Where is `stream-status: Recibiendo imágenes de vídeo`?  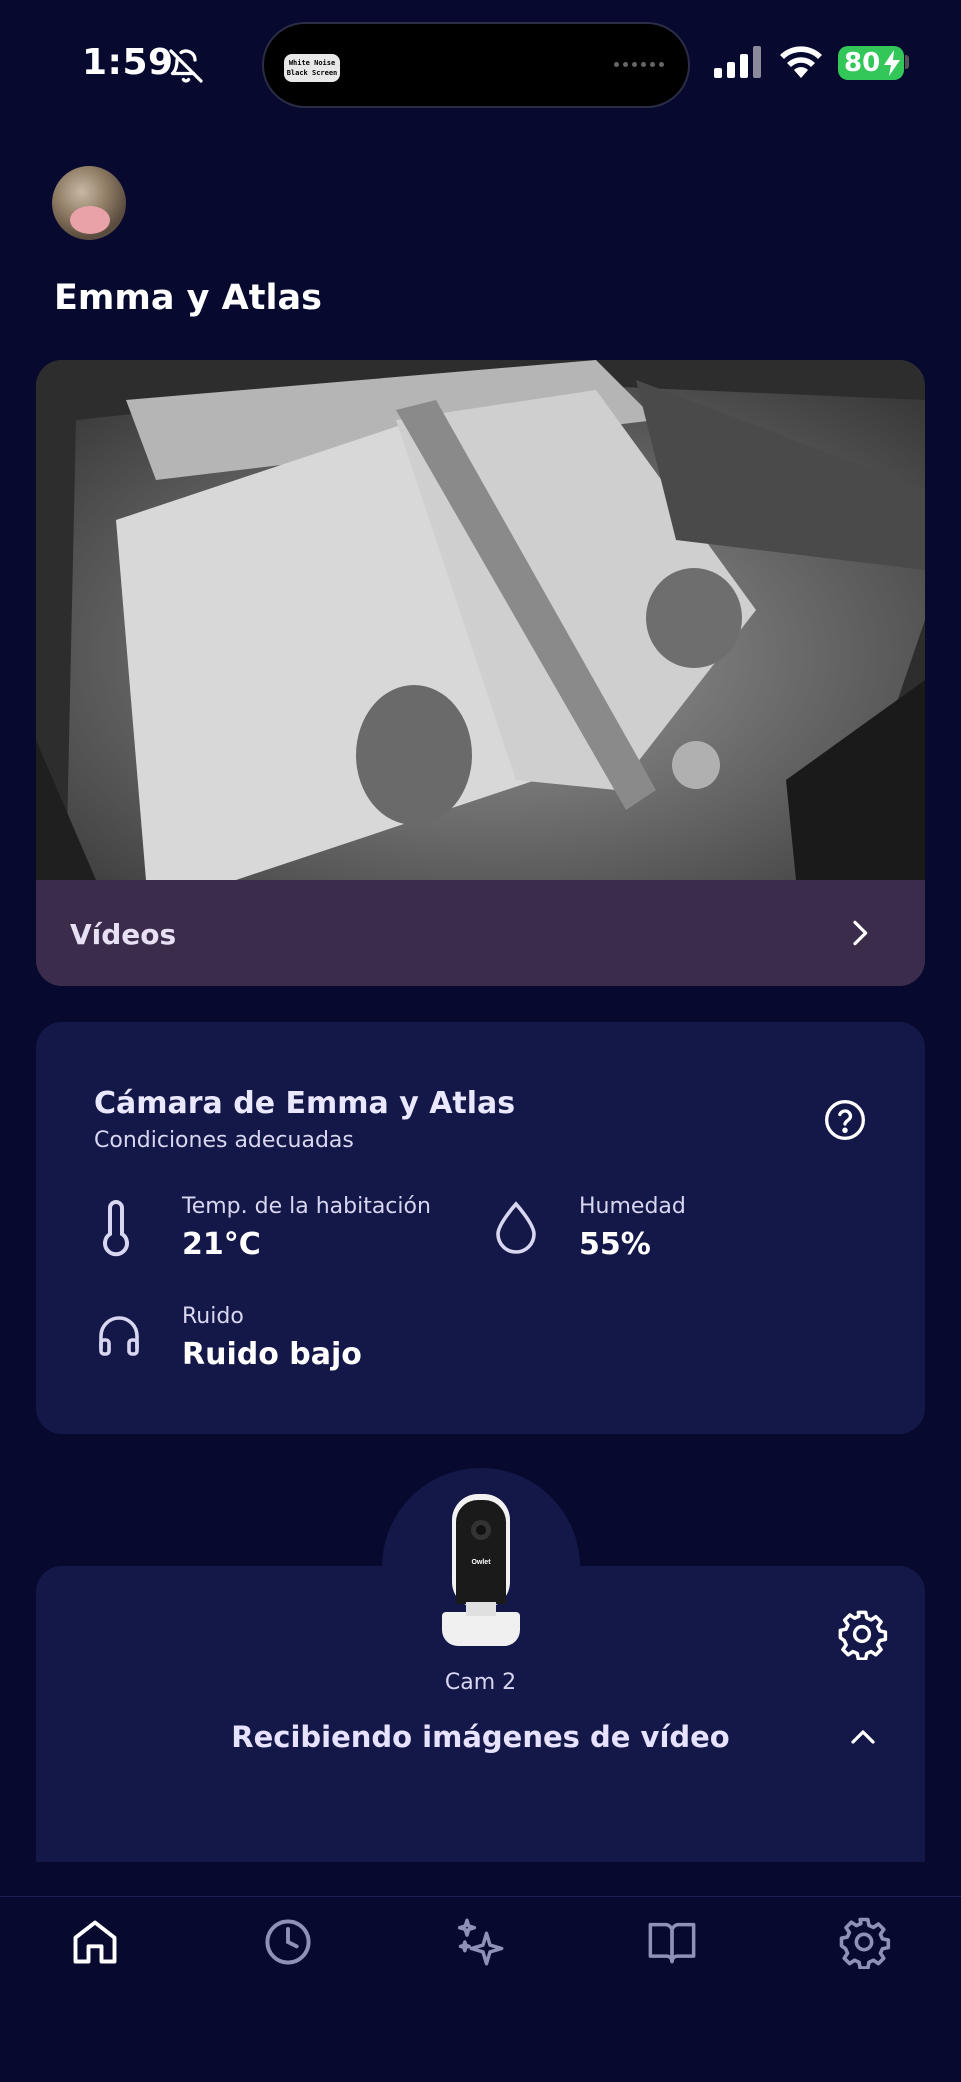
stream-status: Recibiendo imágenes de vídeo is located at coordinates (480, 1737).